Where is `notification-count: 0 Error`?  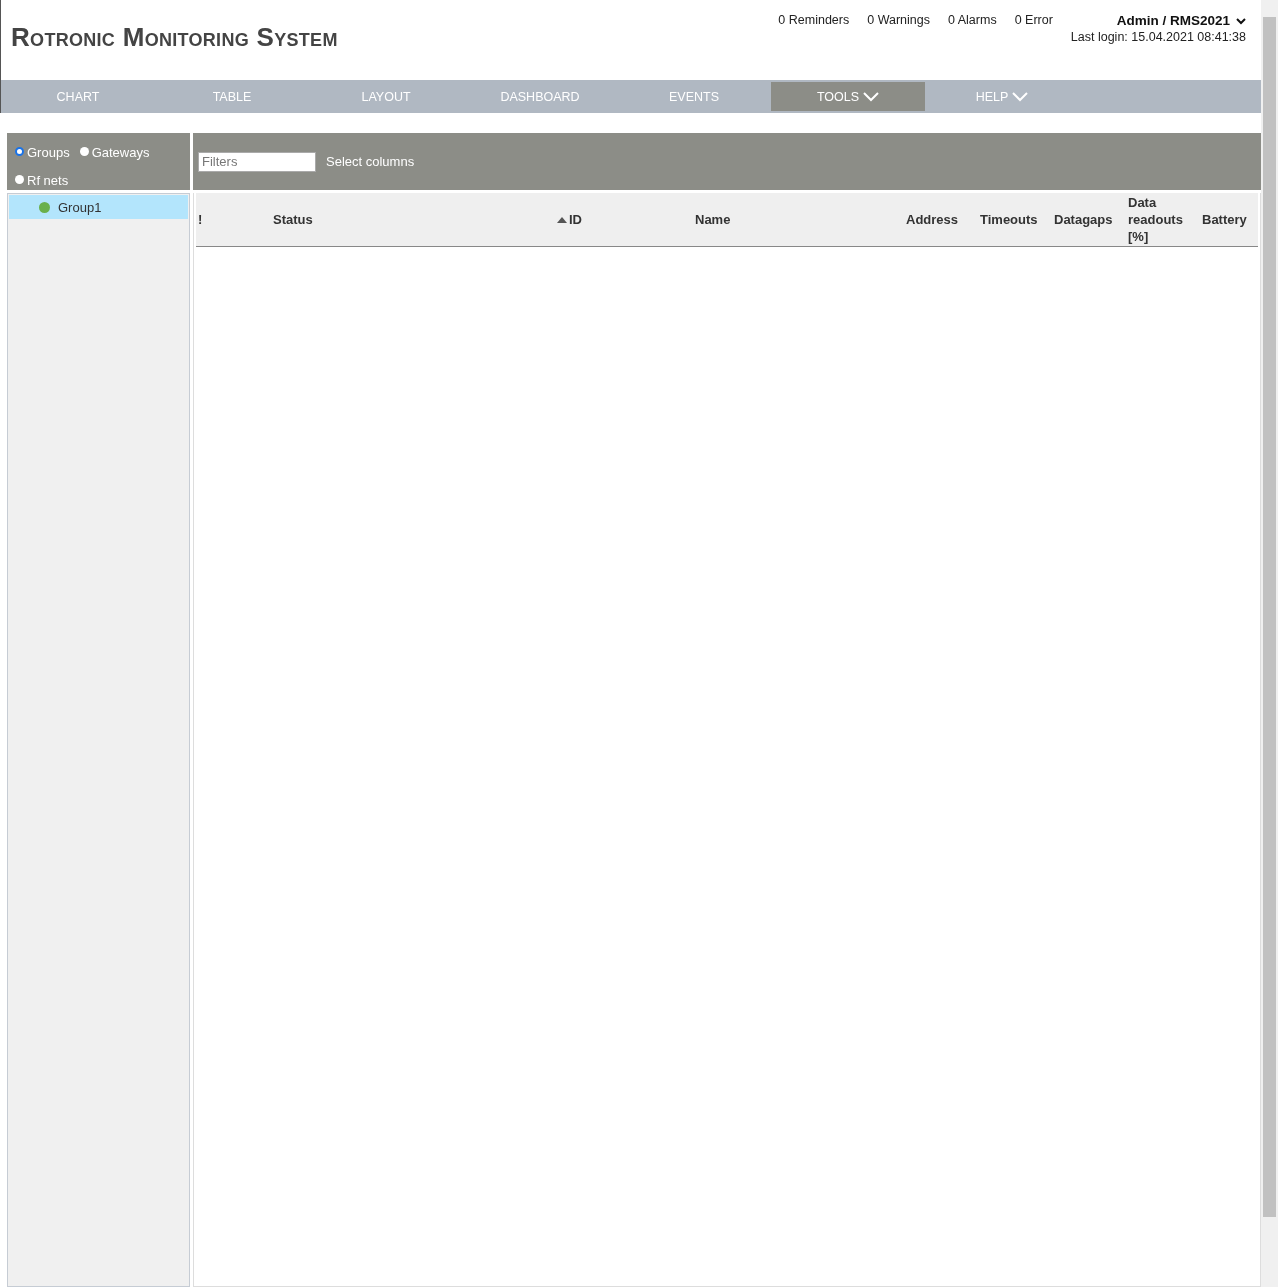
notification-count: 0 Error is located at coordinates (1033, 46).